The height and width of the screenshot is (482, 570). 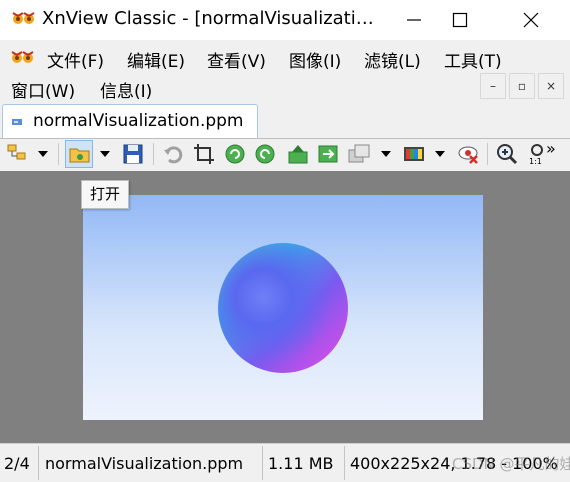 What do you see at coordinates (75, 59) in the screenshot?
I see `menu-file: 文件(F)` at bounding box center [75, 59].